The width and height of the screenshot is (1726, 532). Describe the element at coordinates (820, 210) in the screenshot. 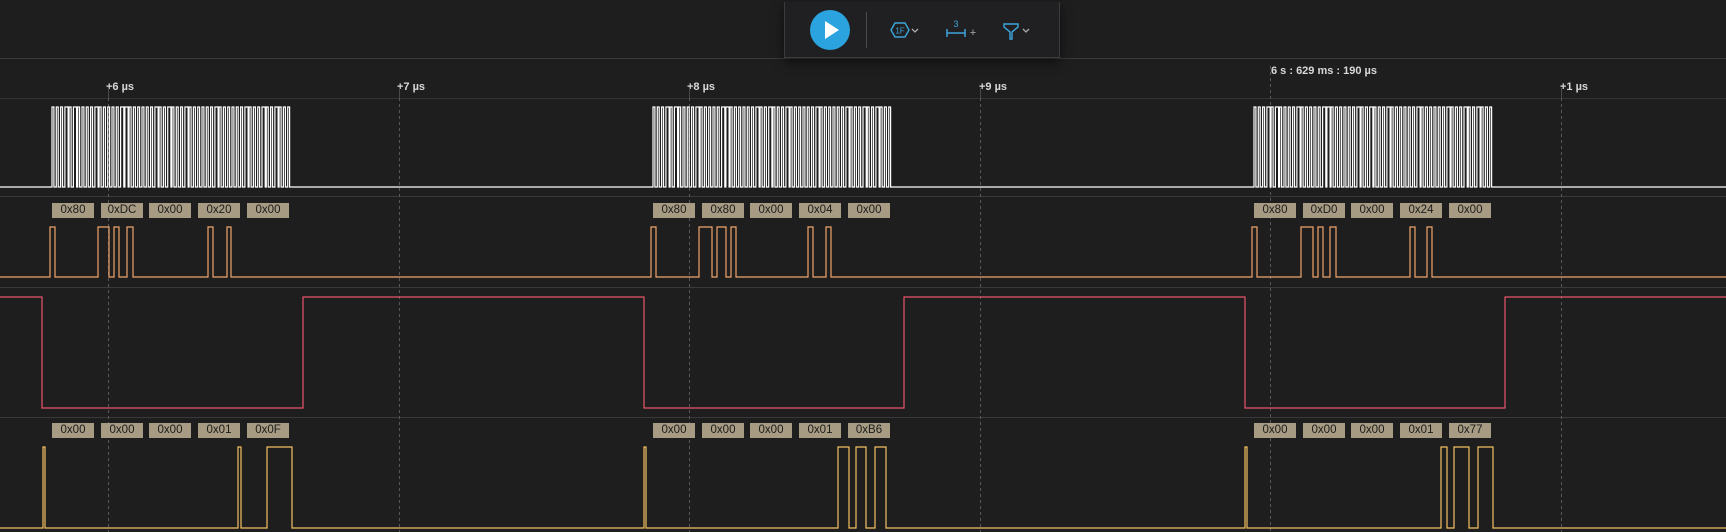

I see `decode-label: 0x04` at that location.